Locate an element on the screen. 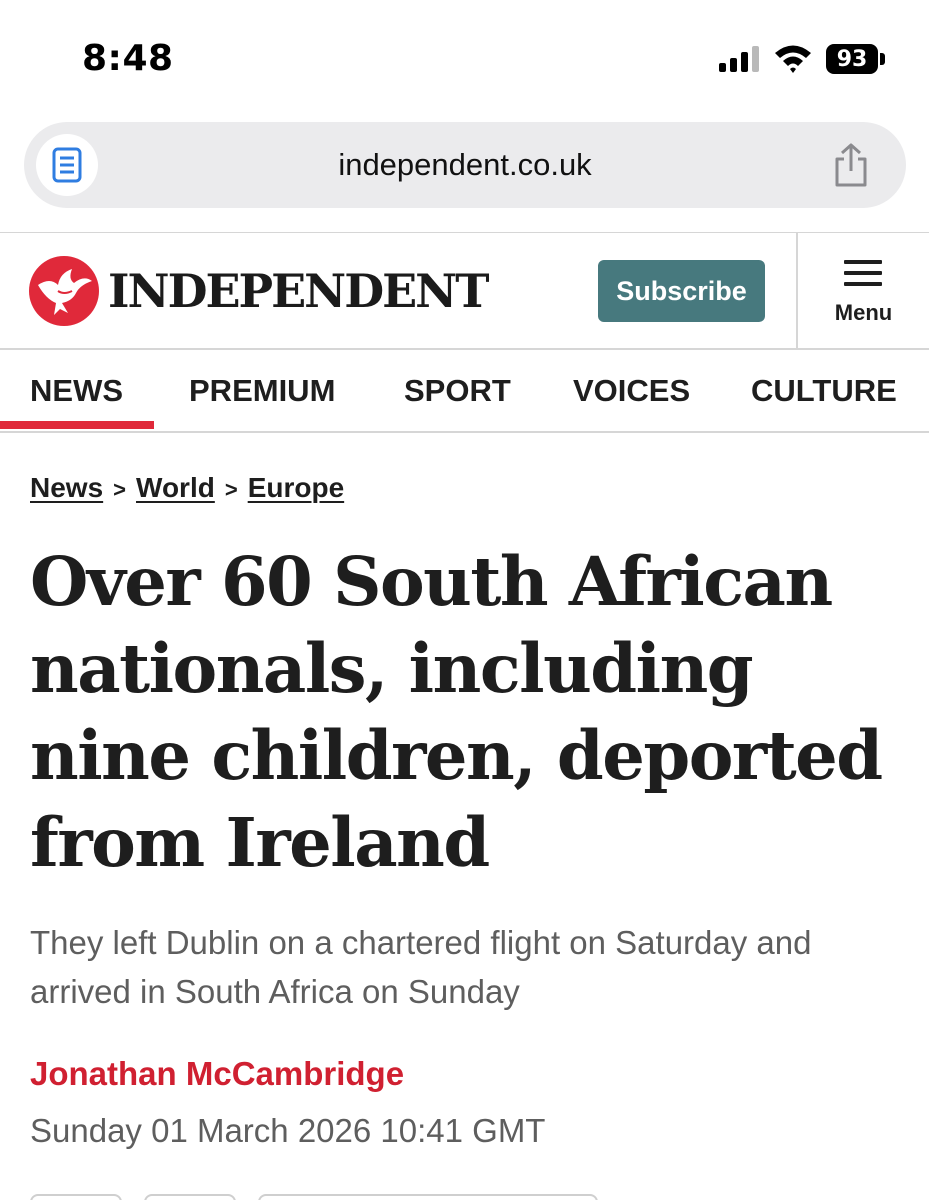  reader-icon is located at coordinates (67, 165).